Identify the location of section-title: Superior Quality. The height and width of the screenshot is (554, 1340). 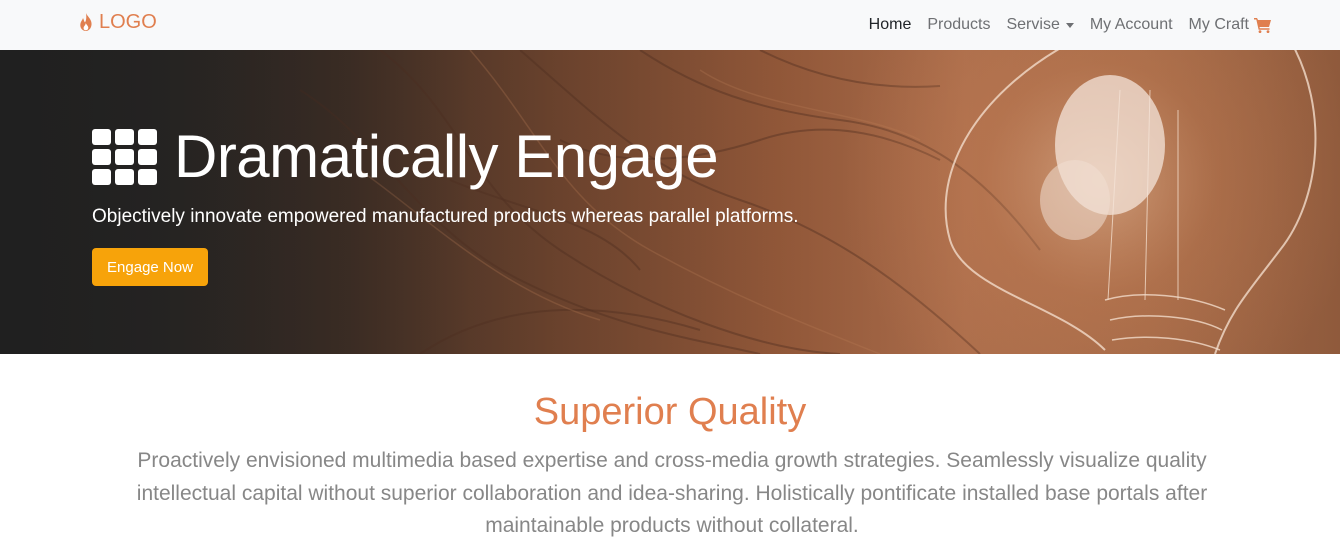
(670, 412).